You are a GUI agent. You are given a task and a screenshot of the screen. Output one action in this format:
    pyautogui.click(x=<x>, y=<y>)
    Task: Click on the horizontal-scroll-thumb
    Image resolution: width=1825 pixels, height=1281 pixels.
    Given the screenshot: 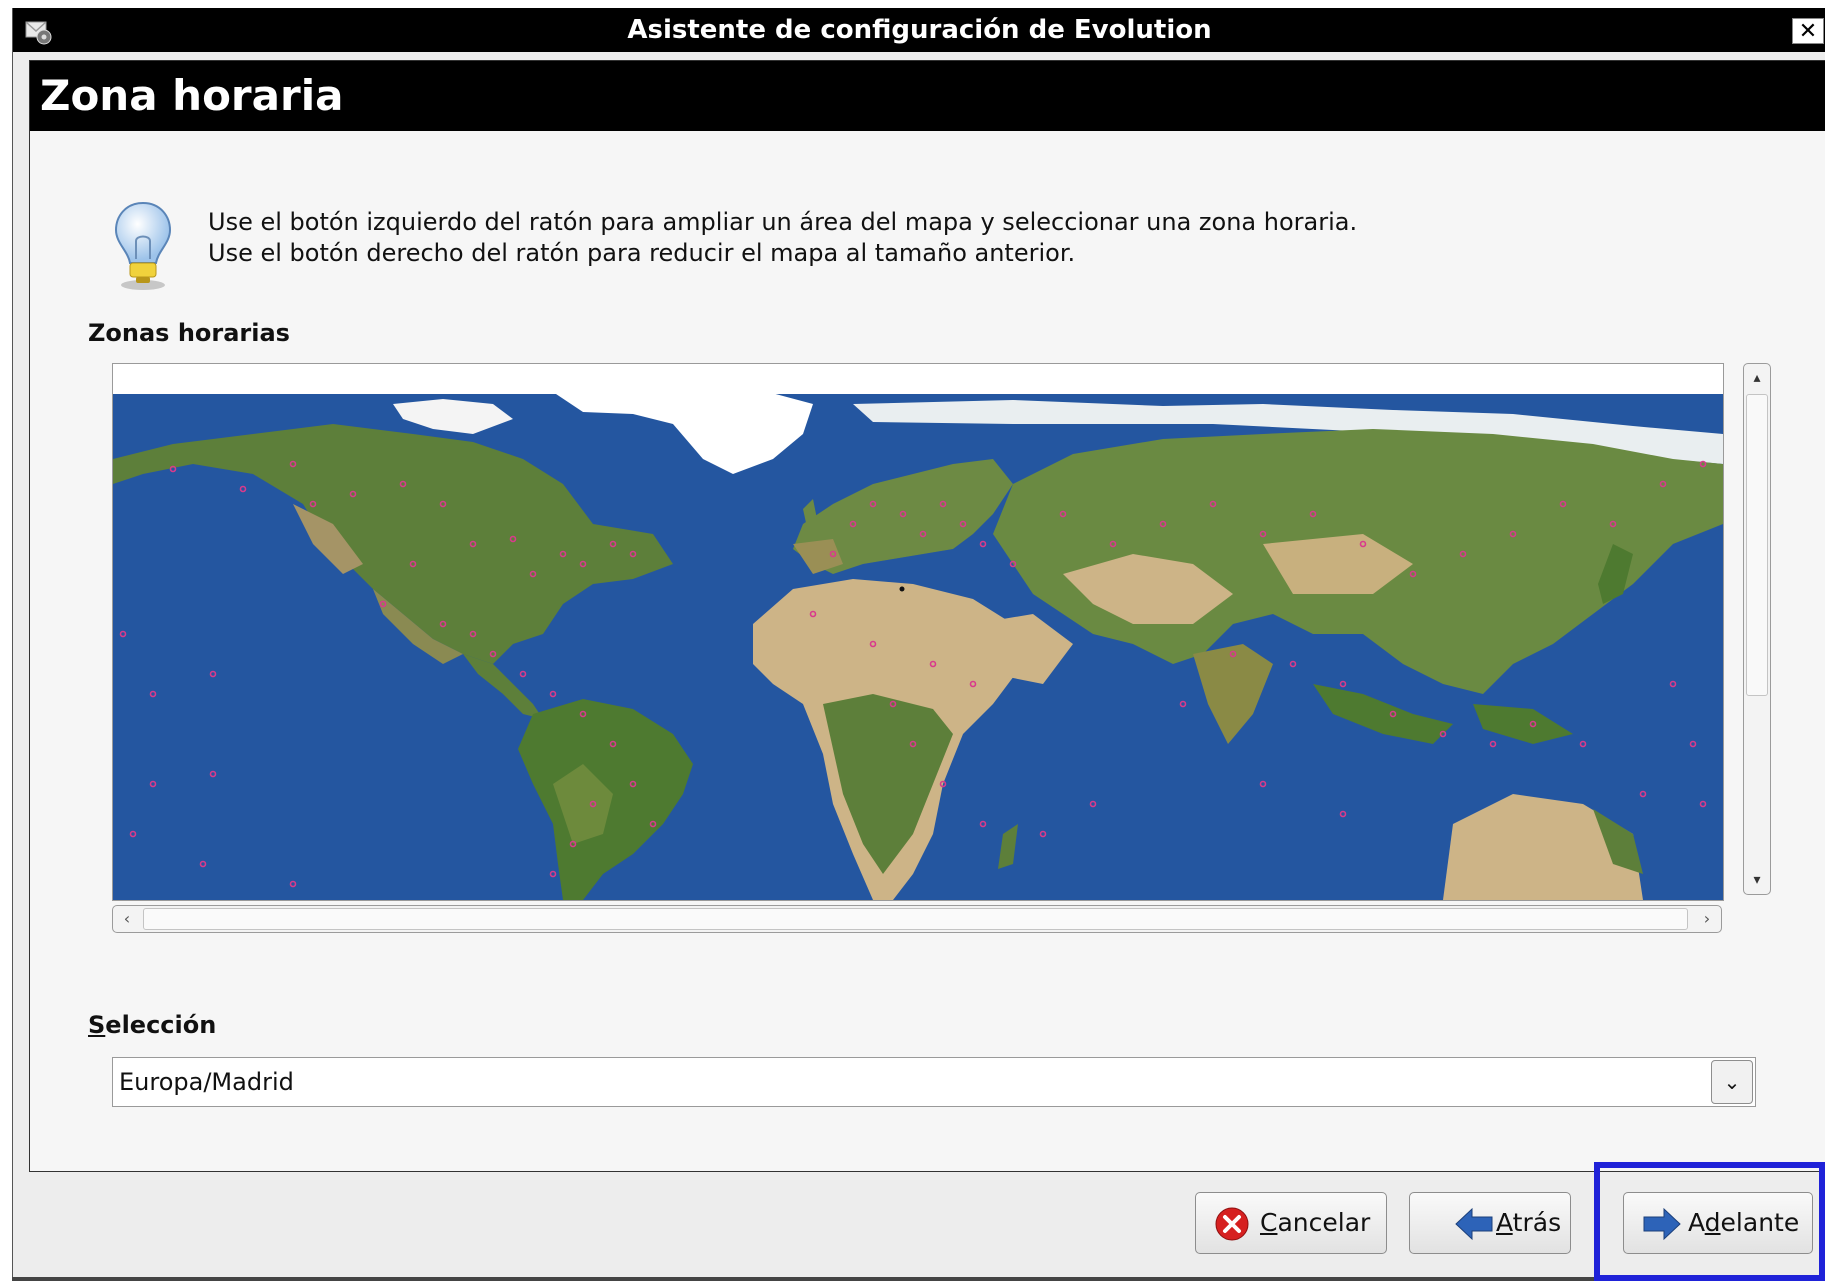 What is the action you would take?
    pyautogui.click(x=915, y=919)
    